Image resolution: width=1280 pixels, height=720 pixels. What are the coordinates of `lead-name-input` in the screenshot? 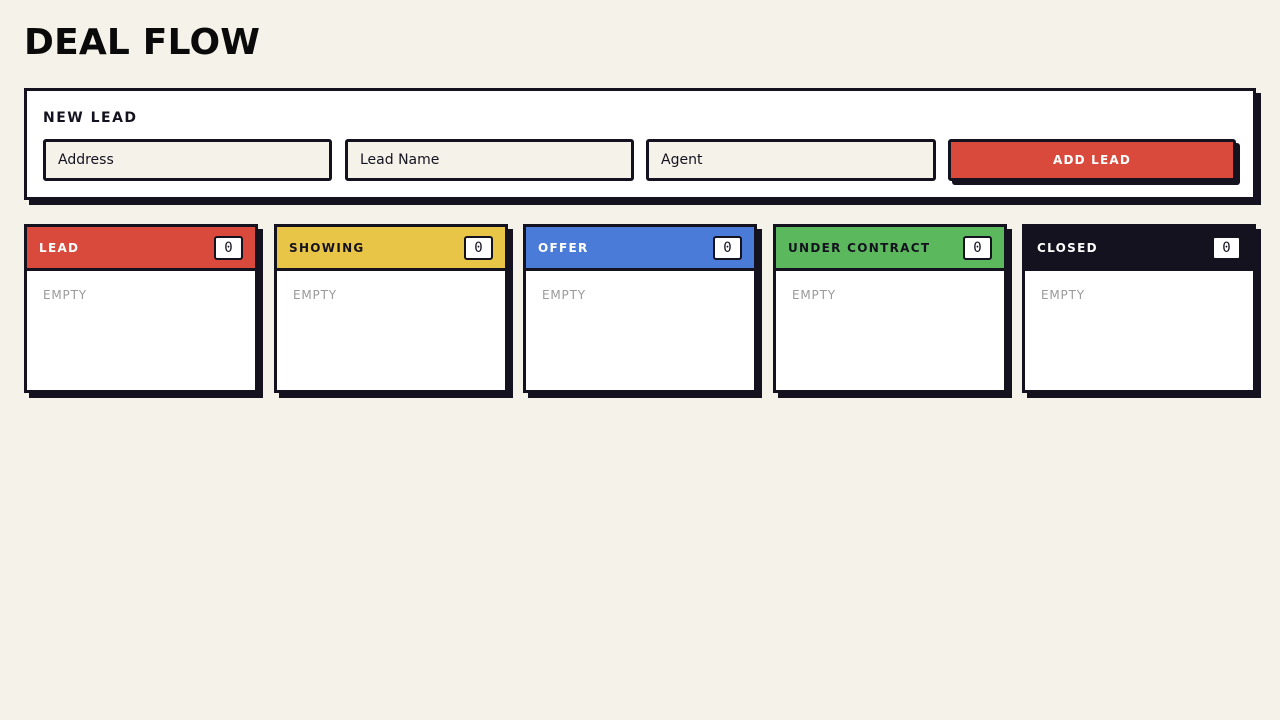 It's located at (489, 160).